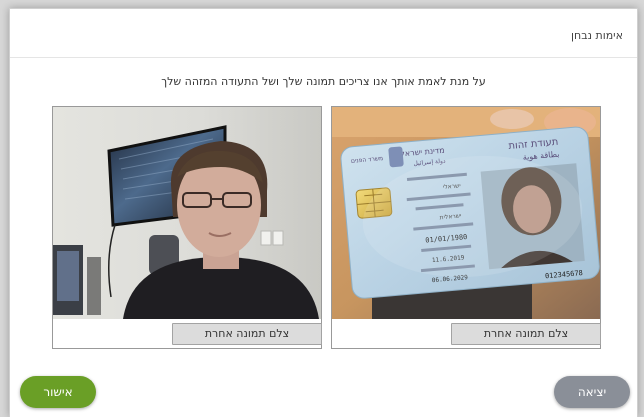  What do you see at coordinates (526, 334) in the screenshot?
I see `id-retake-photo-button: צלם תמונה אחרת` at bounding box center [526, 334].